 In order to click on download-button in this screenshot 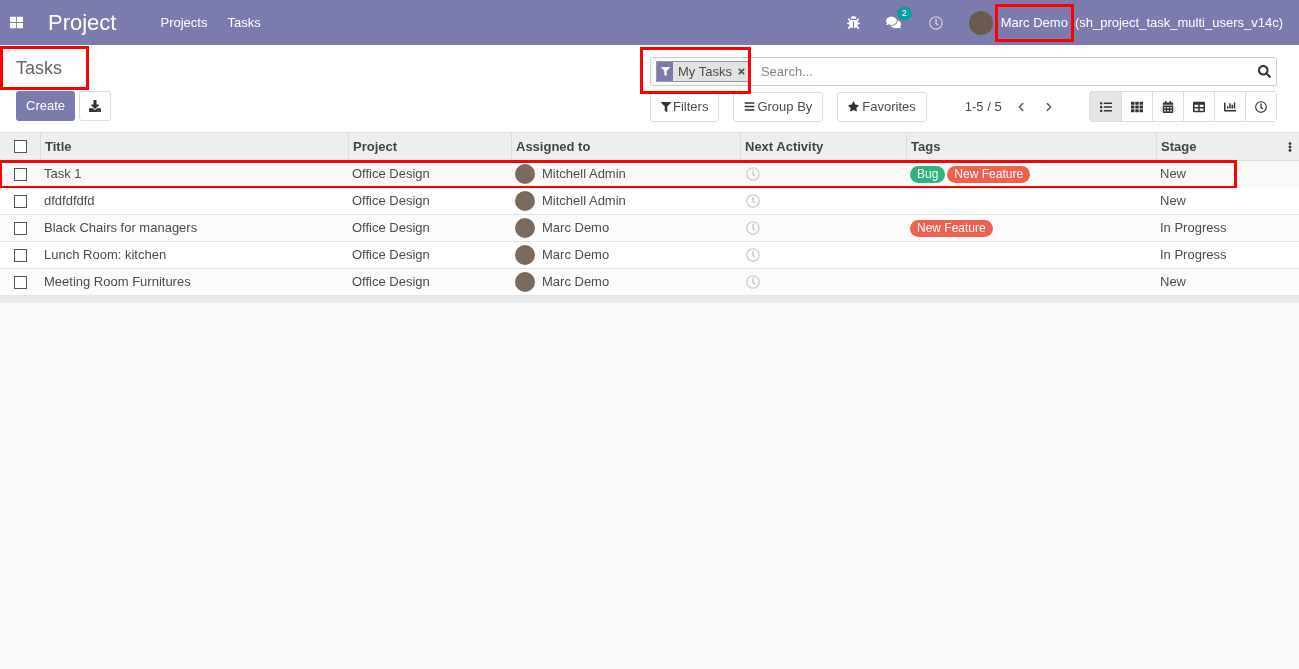, I will do `click(95, 106)`.